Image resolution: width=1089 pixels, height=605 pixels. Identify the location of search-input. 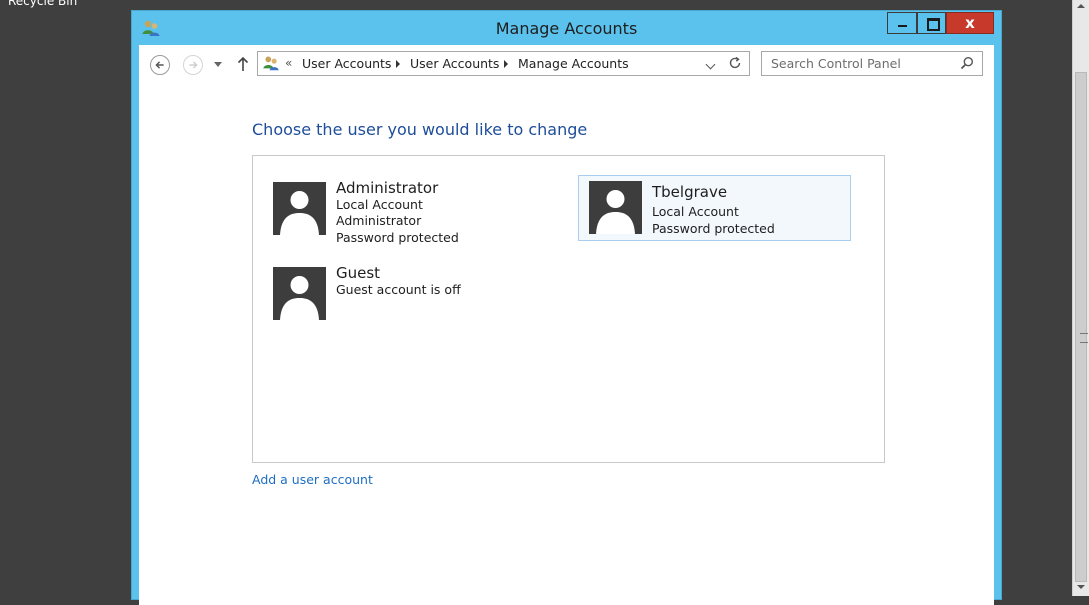
(861, 63).